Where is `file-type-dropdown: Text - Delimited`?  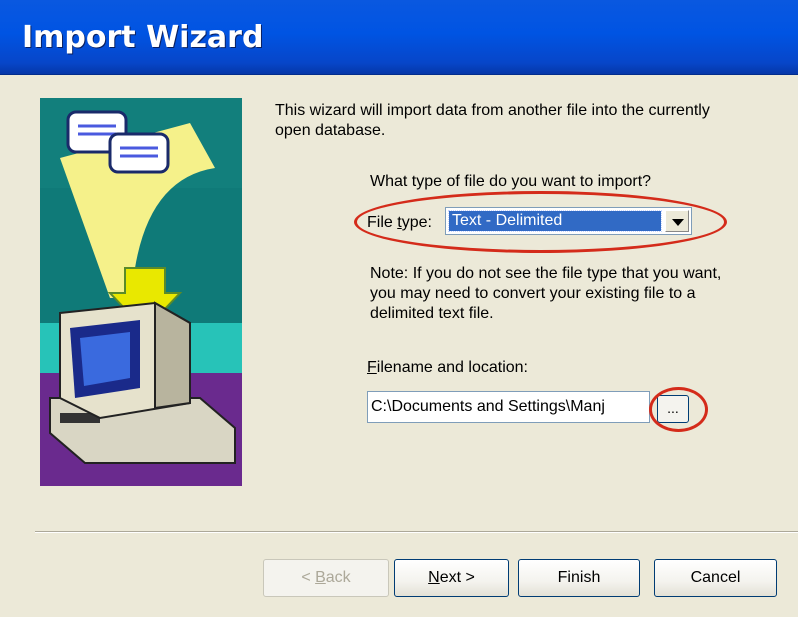
file-type-dropdown: Text - Delimited is located at coordinates (568, 221).